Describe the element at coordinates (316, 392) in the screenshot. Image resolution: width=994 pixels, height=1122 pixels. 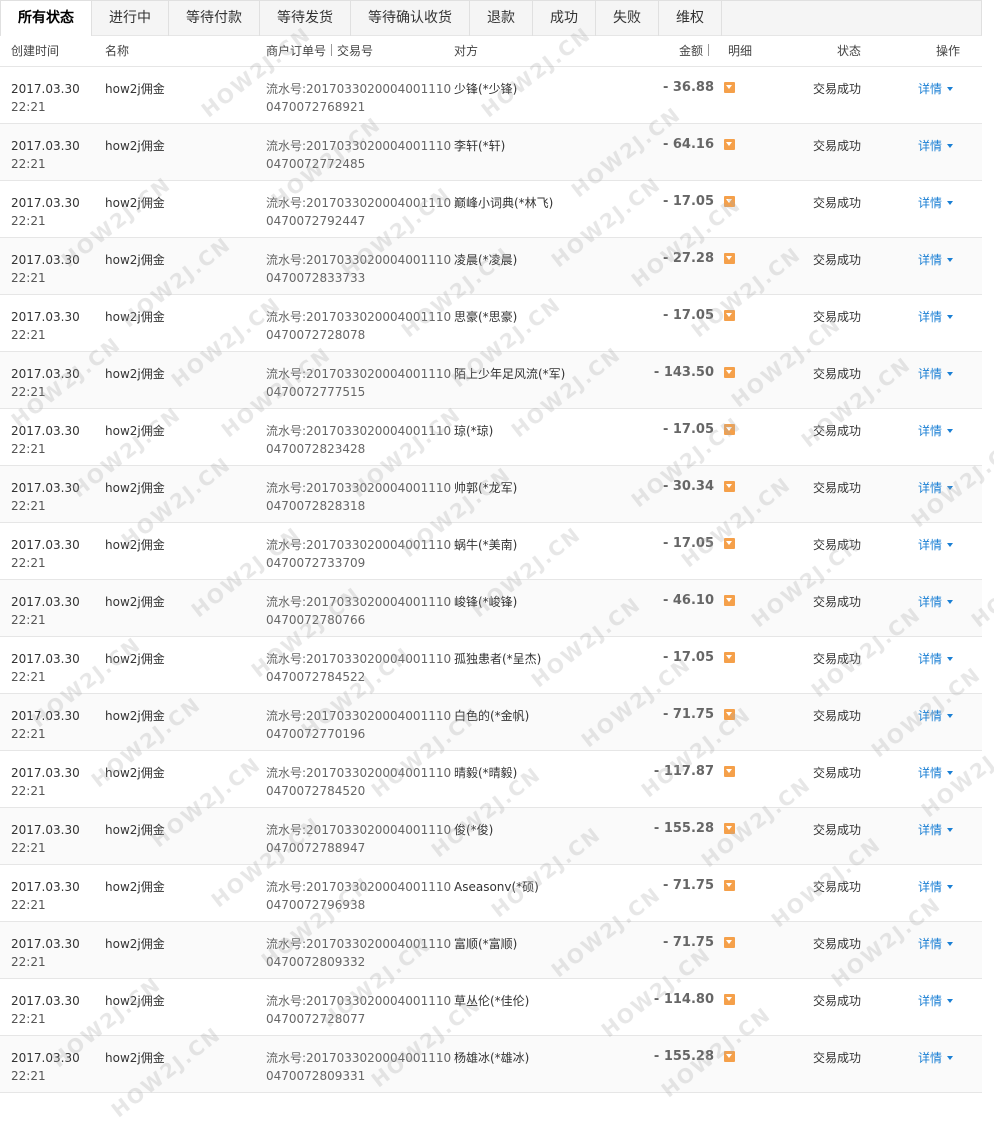
I see `flow-number-cont: 0470072777515` at that location.